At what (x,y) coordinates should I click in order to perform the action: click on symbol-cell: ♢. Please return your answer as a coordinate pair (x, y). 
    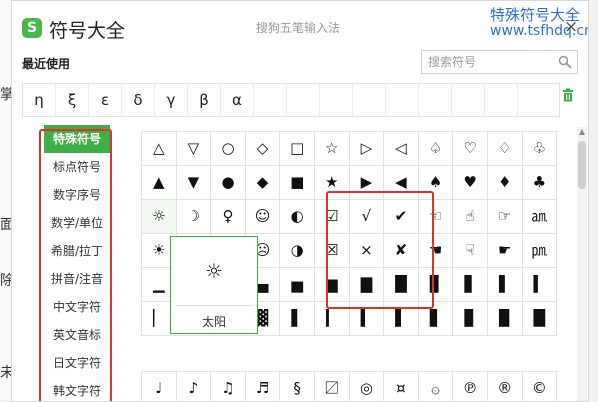
    Looking at the image, I should click on (505, 149).